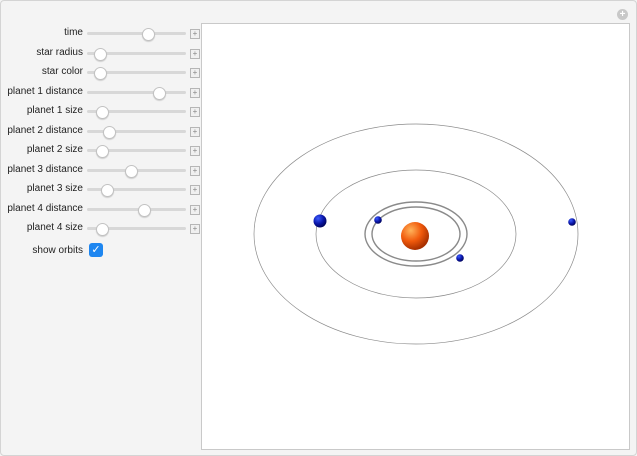  I want to click on planet-1-size-slider-row: planet 1 size +, so click(101, 112).